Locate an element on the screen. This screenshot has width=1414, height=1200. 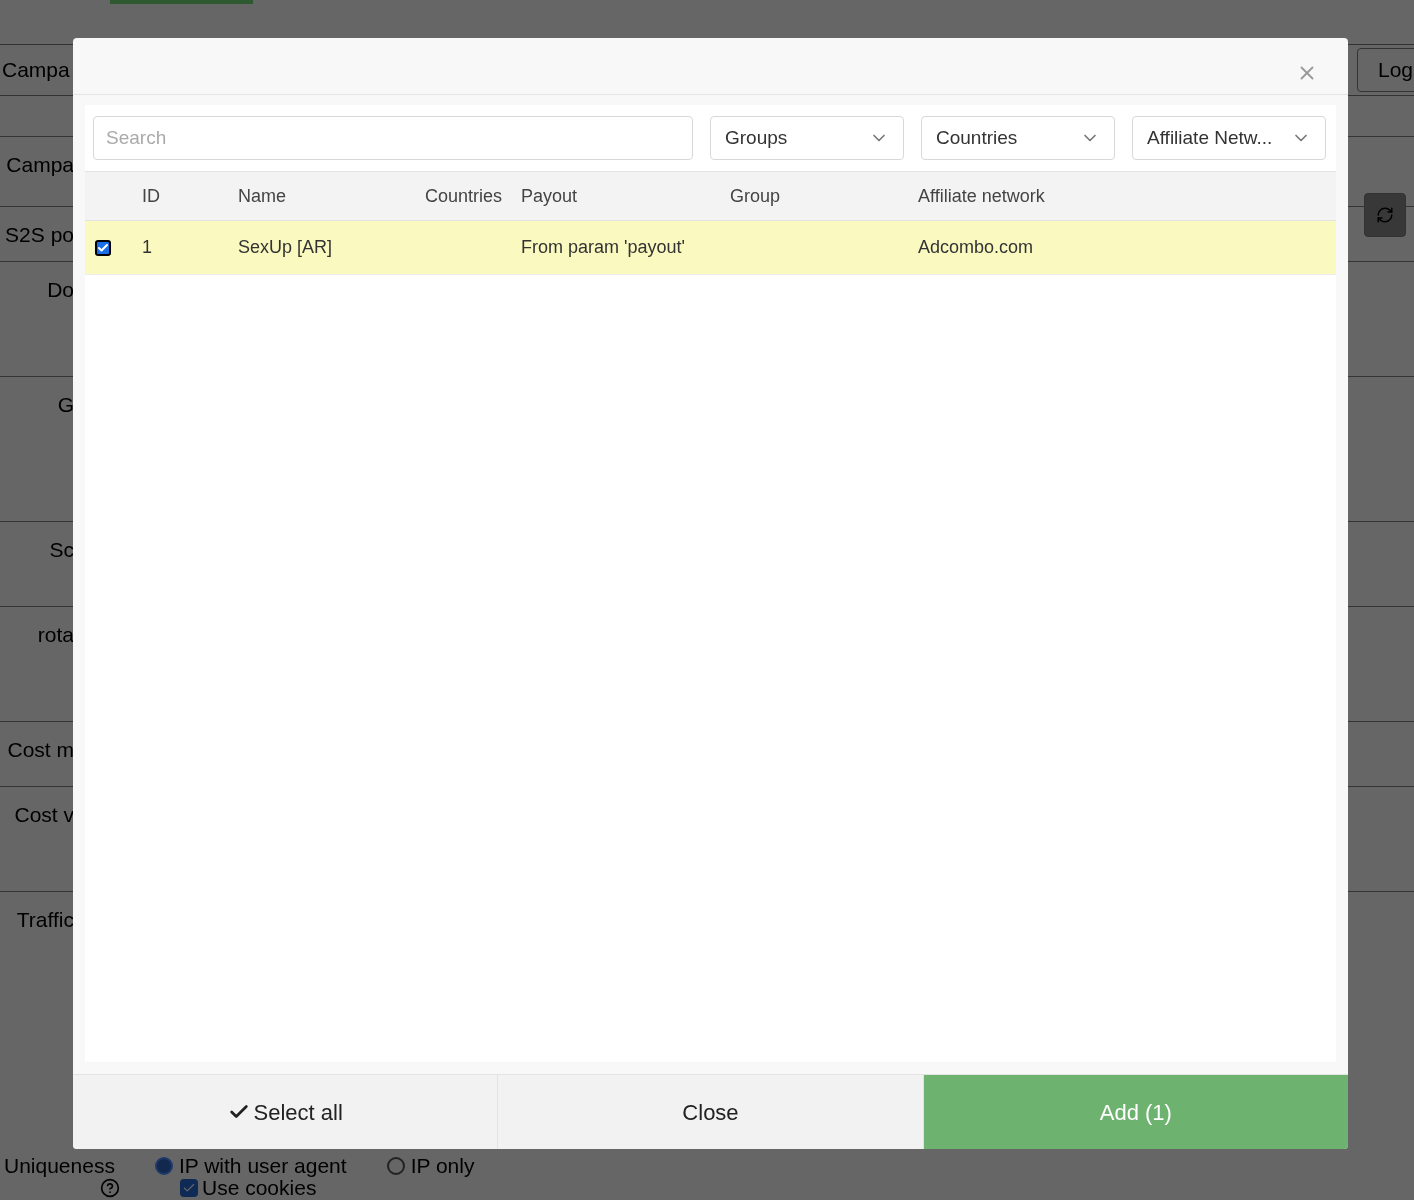
column-header: Name is located at coordinates (262, 195).